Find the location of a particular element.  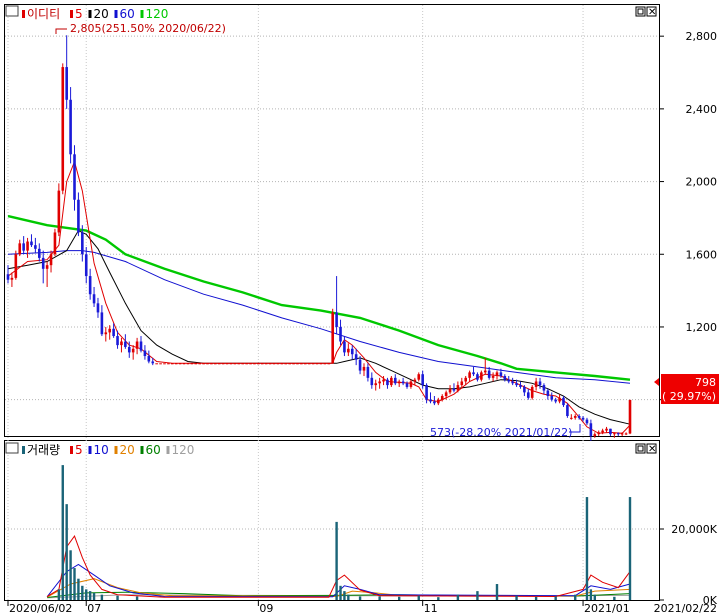

max-price-annotation: 2,805(251.50% 2020/06/22) is located at coordinates (140, 28).